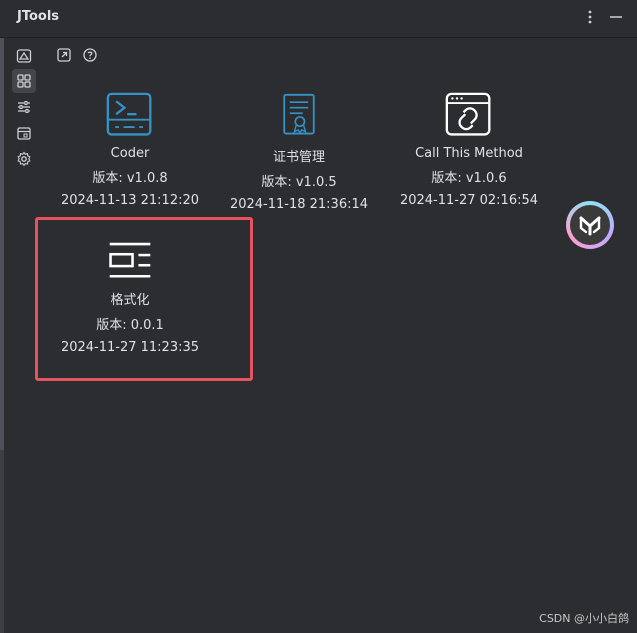 This screenshot has width=637, height=633. Describe the element at coordinates (469, 153) in the screenshot. I see `plugin-name: Call This Method` at that location.